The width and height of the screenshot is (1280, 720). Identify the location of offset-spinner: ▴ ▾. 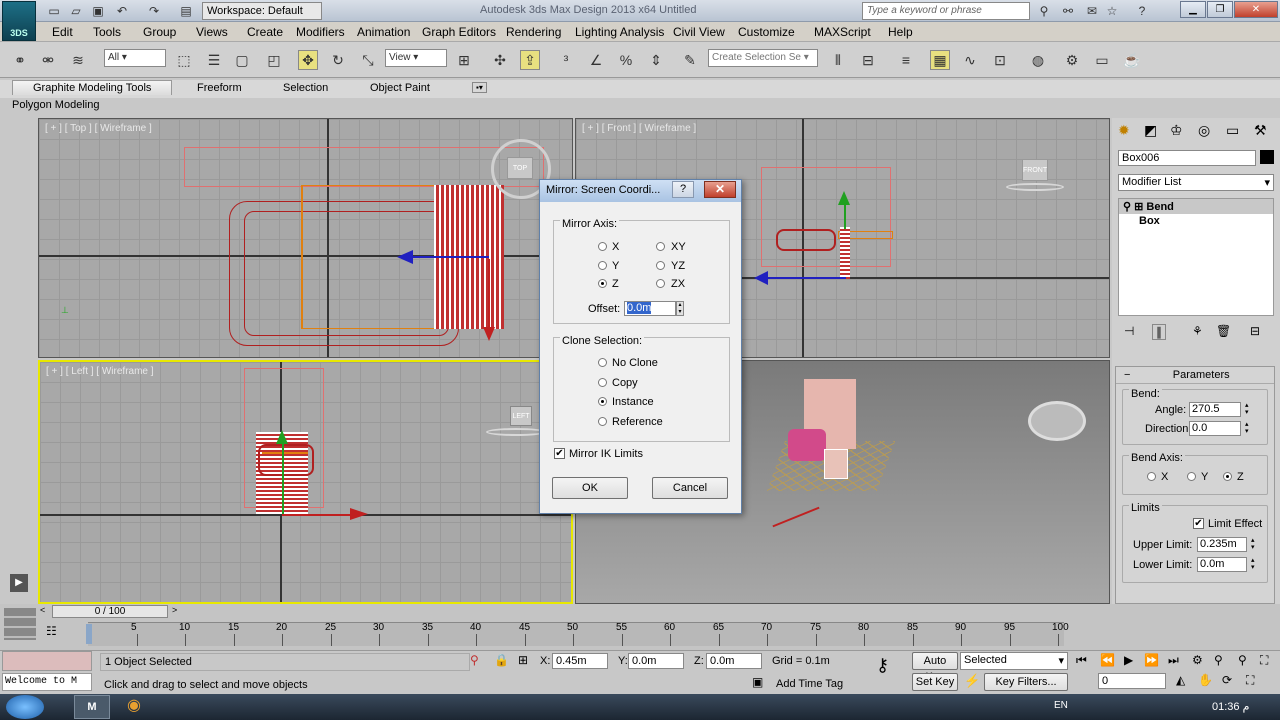
(680, 308).